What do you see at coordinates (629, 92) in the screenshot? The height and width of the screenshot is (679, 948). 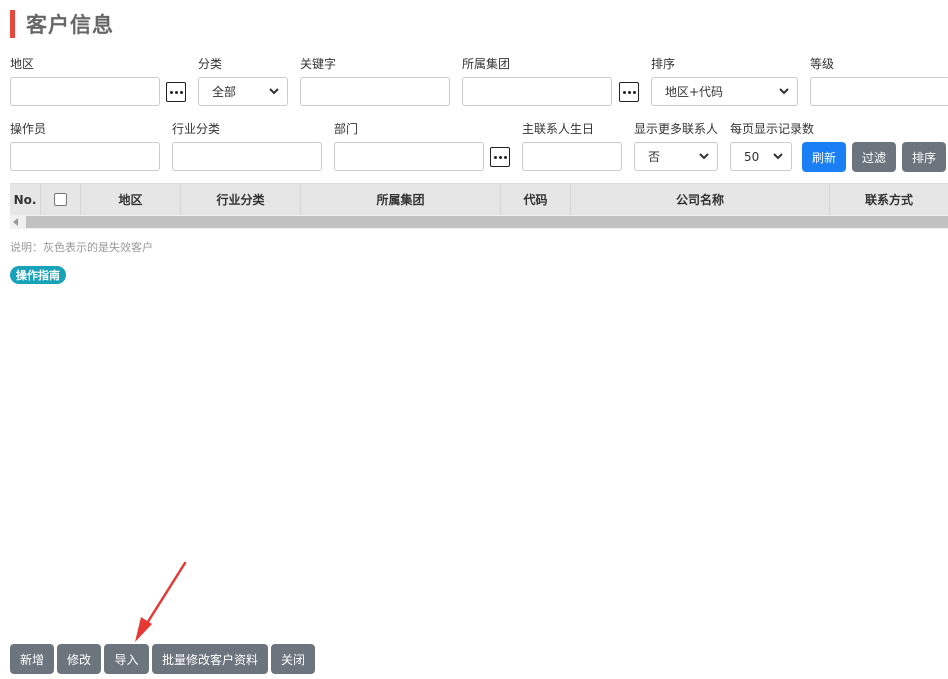 I see `group-picker-button` at bounding box center [629, 92].